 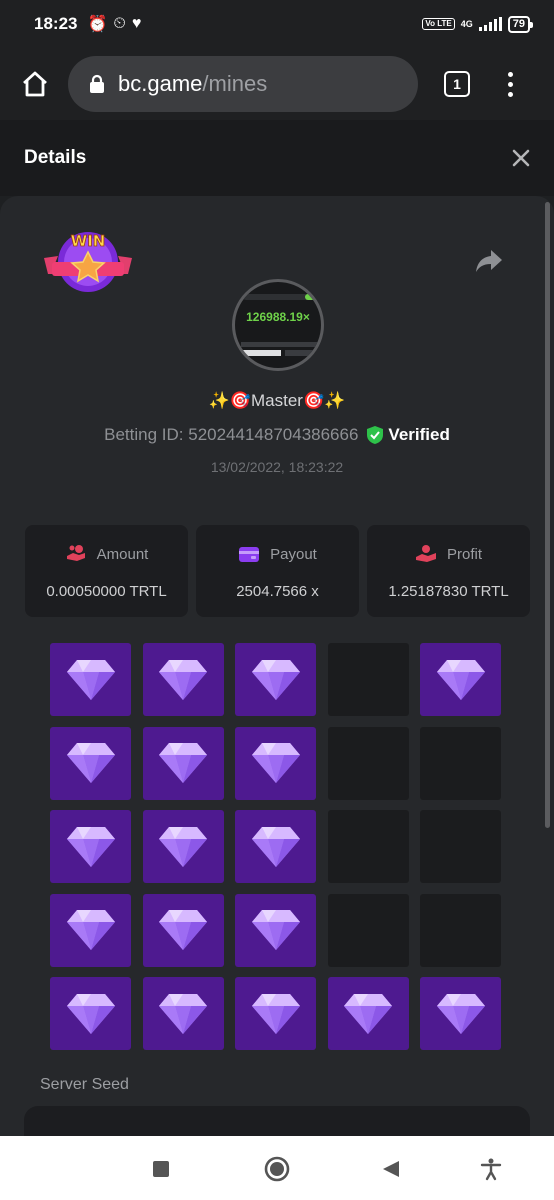 I want to click on more-menu-button, so click(x=510, y=84).